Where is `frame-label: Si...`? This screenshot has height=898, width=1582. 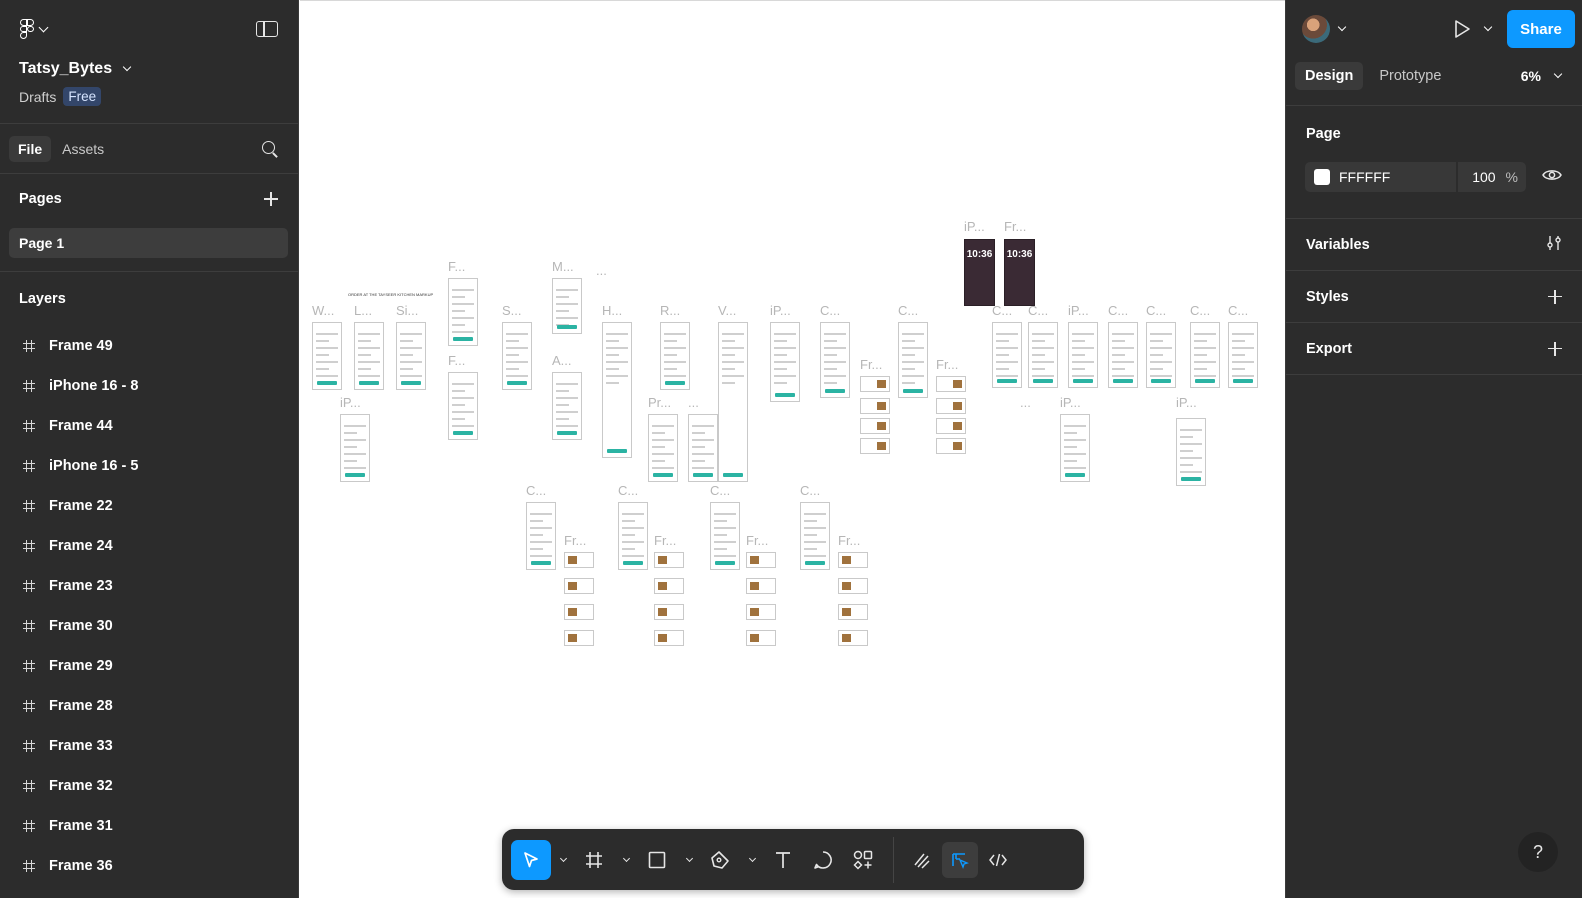
frame-label: Si... is located at coordinates (407, 310).